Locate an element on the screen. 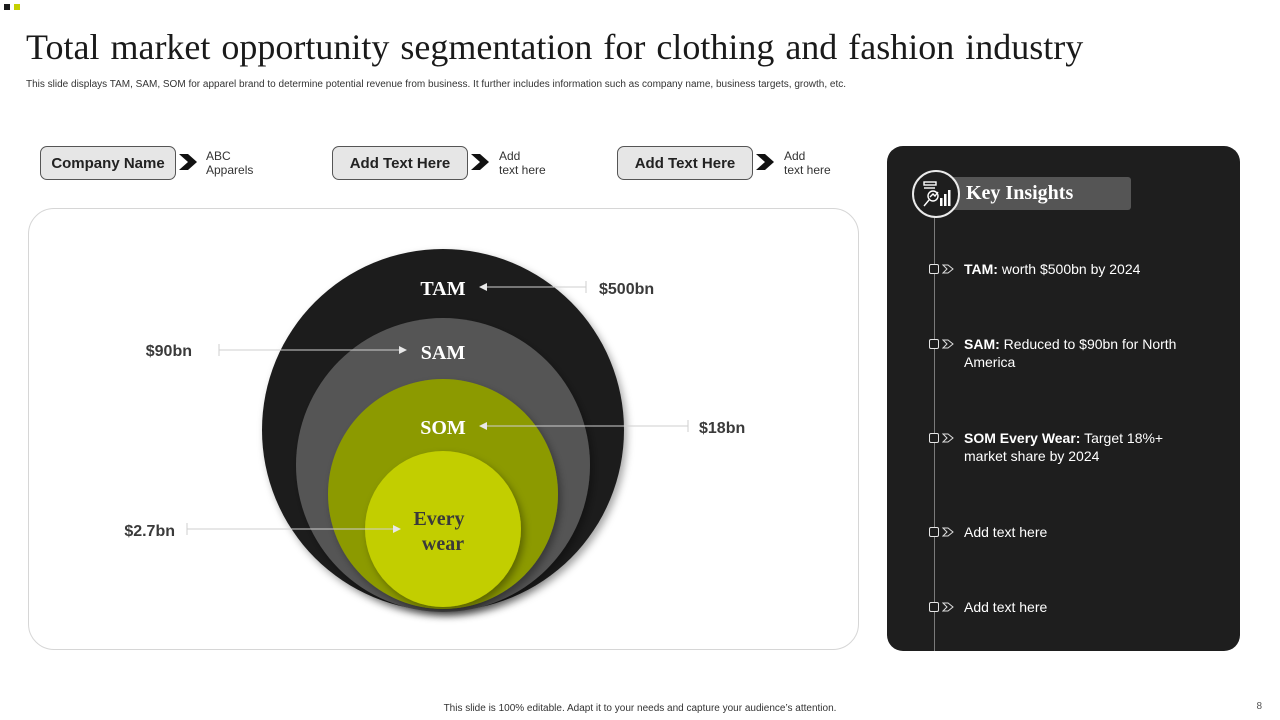 This screenshot has width=1280, height=720. page-number: 8 is located at coordinates (1259, 706).